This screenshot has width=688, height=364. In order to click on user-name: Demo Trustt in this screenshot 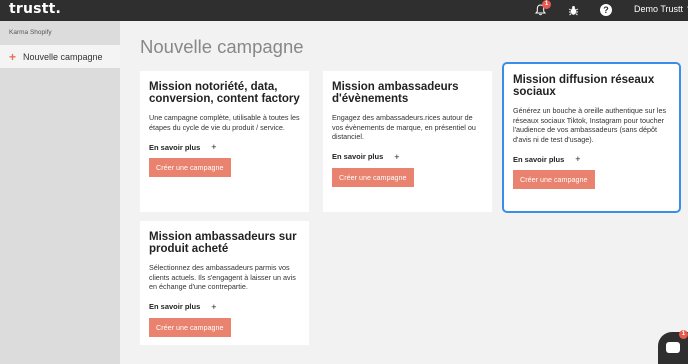, I will do `click(659, 9)`.